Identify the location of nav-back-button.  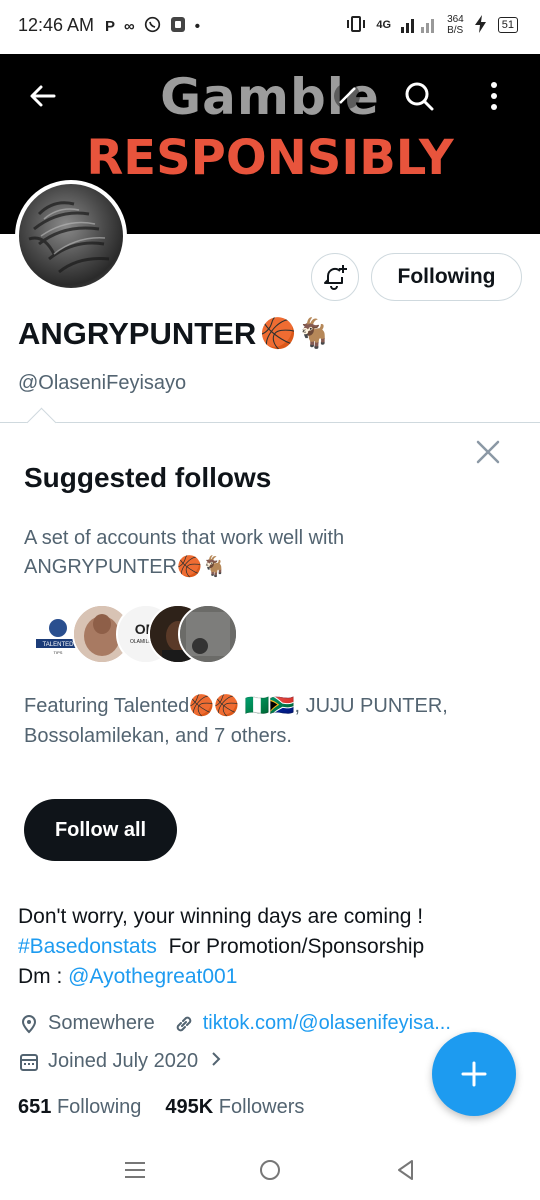
(405, 1170).